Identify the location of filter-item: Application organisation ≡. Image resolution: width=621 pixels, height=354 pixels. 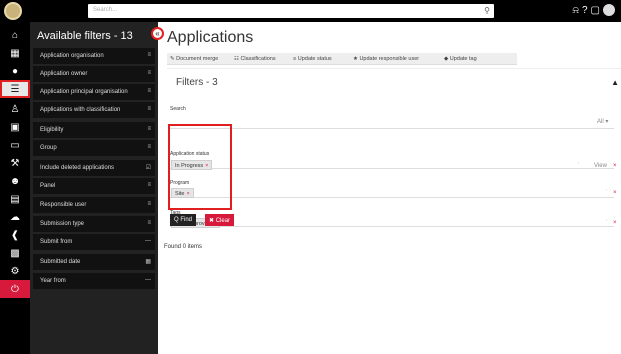
(94, 56).